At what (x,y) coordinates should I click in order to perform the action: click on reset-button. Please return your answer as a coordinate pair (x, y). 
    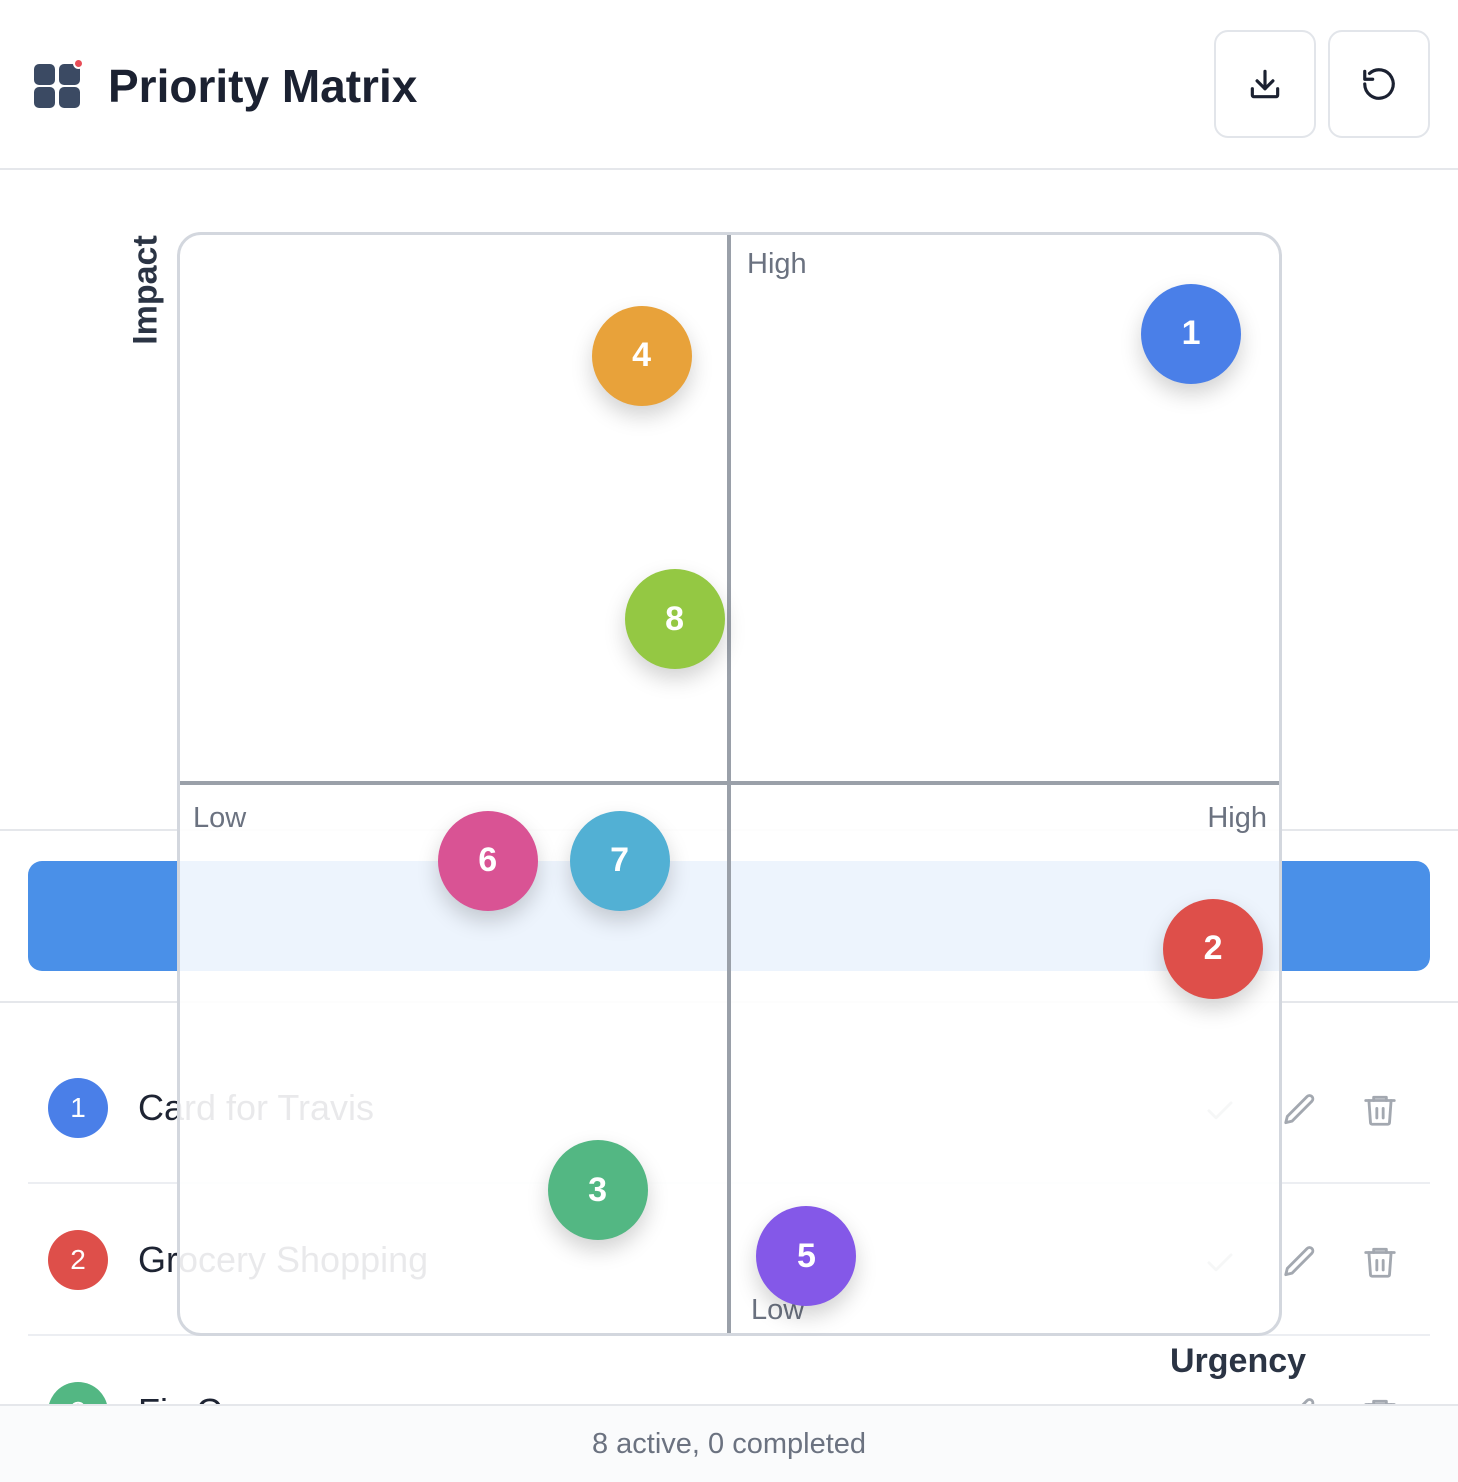
    Looking at the image, I should click on (1379, 84).